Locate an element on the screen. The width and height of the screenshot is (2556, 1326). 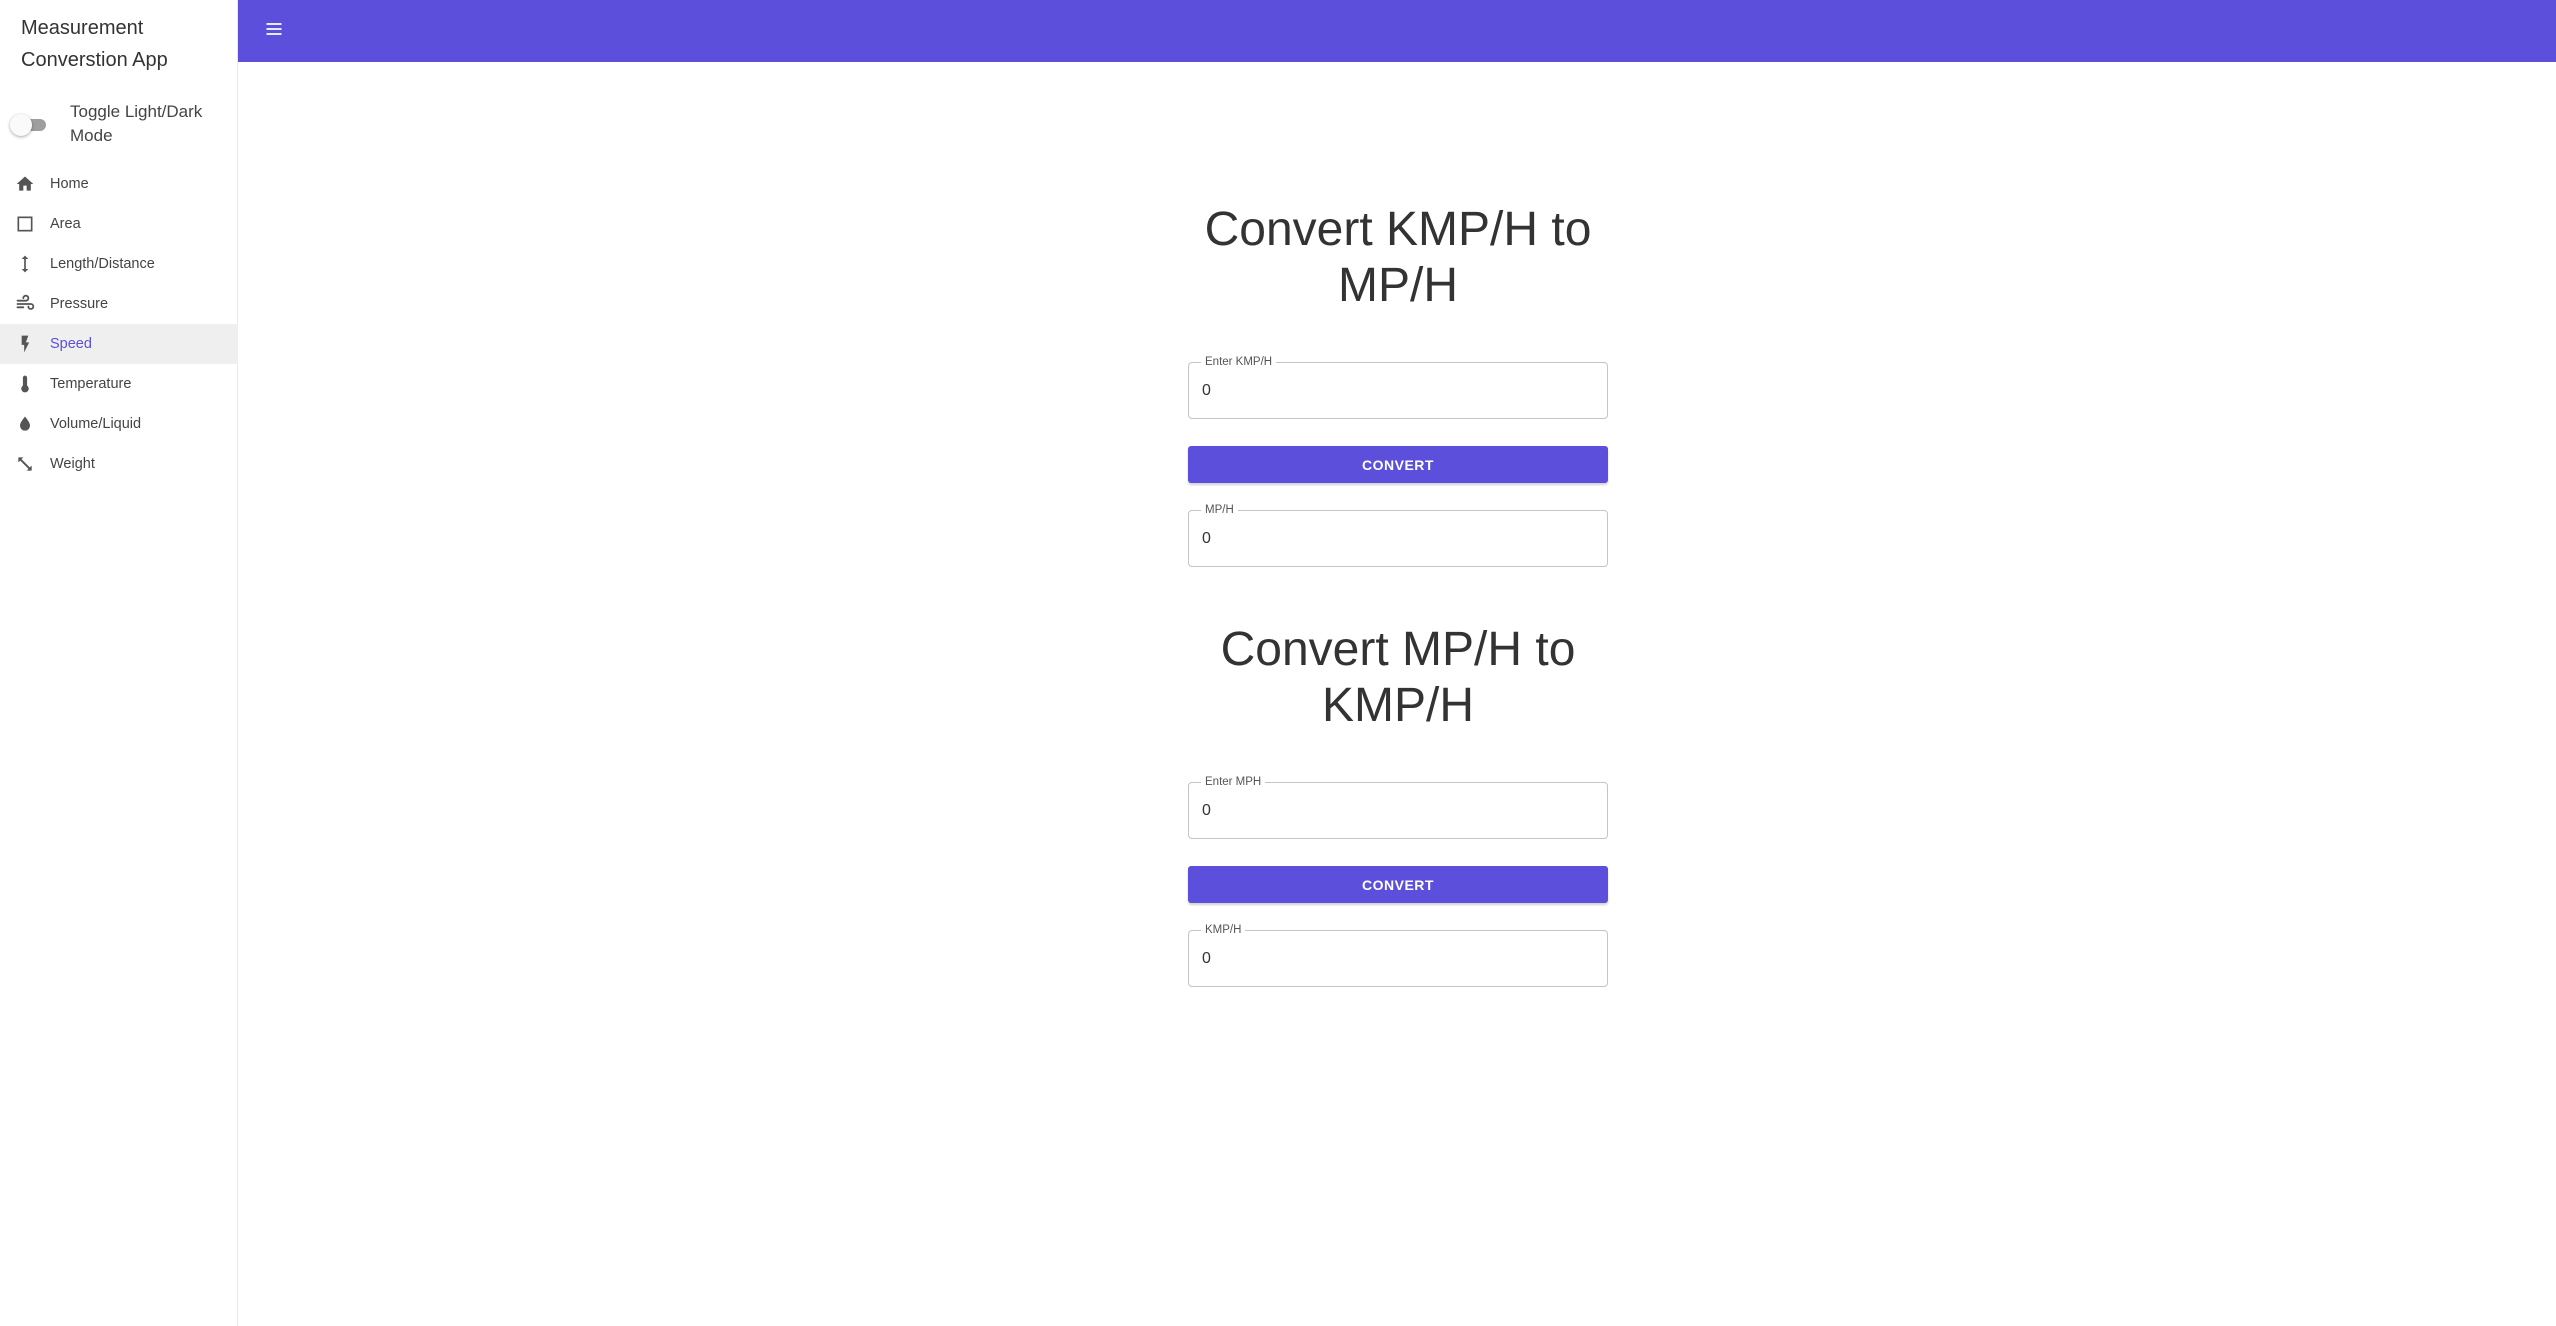
sidebar-item-volume-liquid: Volume/Liquid is located at coordinates (119, 424).